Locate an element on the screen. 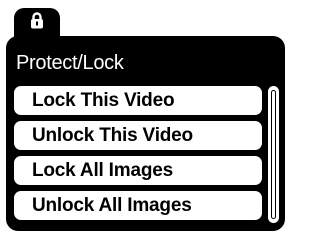  scrollbar-thumb is located at coordinates (273, 154).